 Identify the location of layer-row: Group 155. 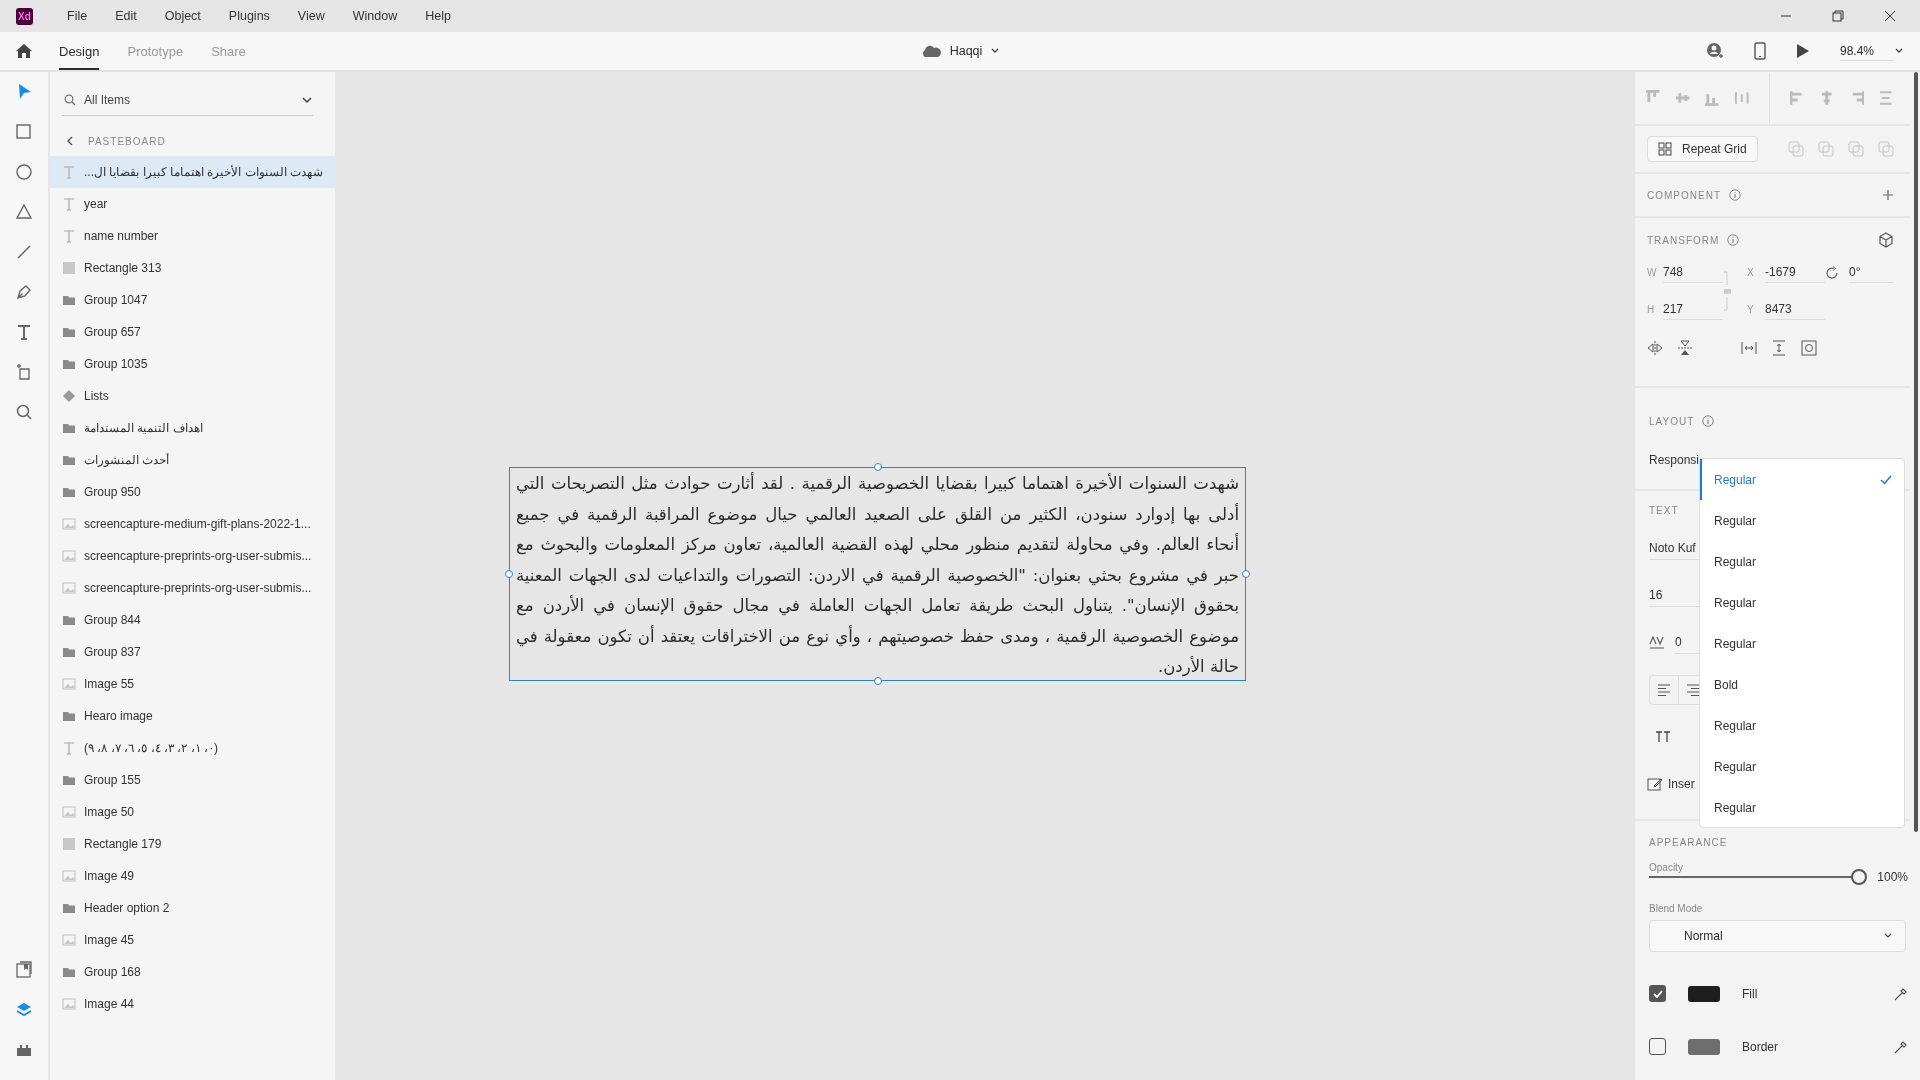
(192, 780).